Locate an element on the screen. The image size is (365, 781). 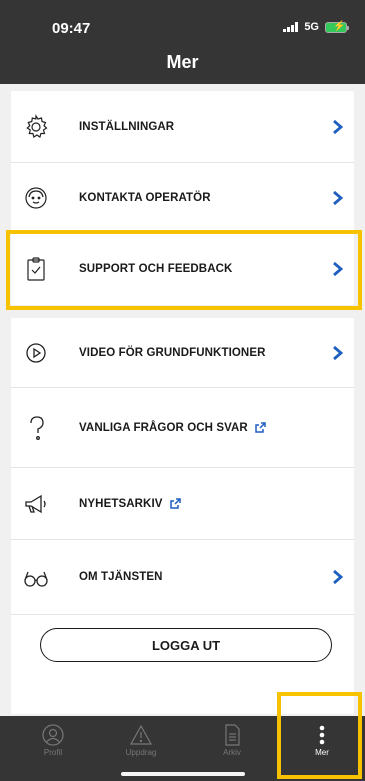
menu-label: INSTÄLLNINGAR is located at coordinates (127, 126).